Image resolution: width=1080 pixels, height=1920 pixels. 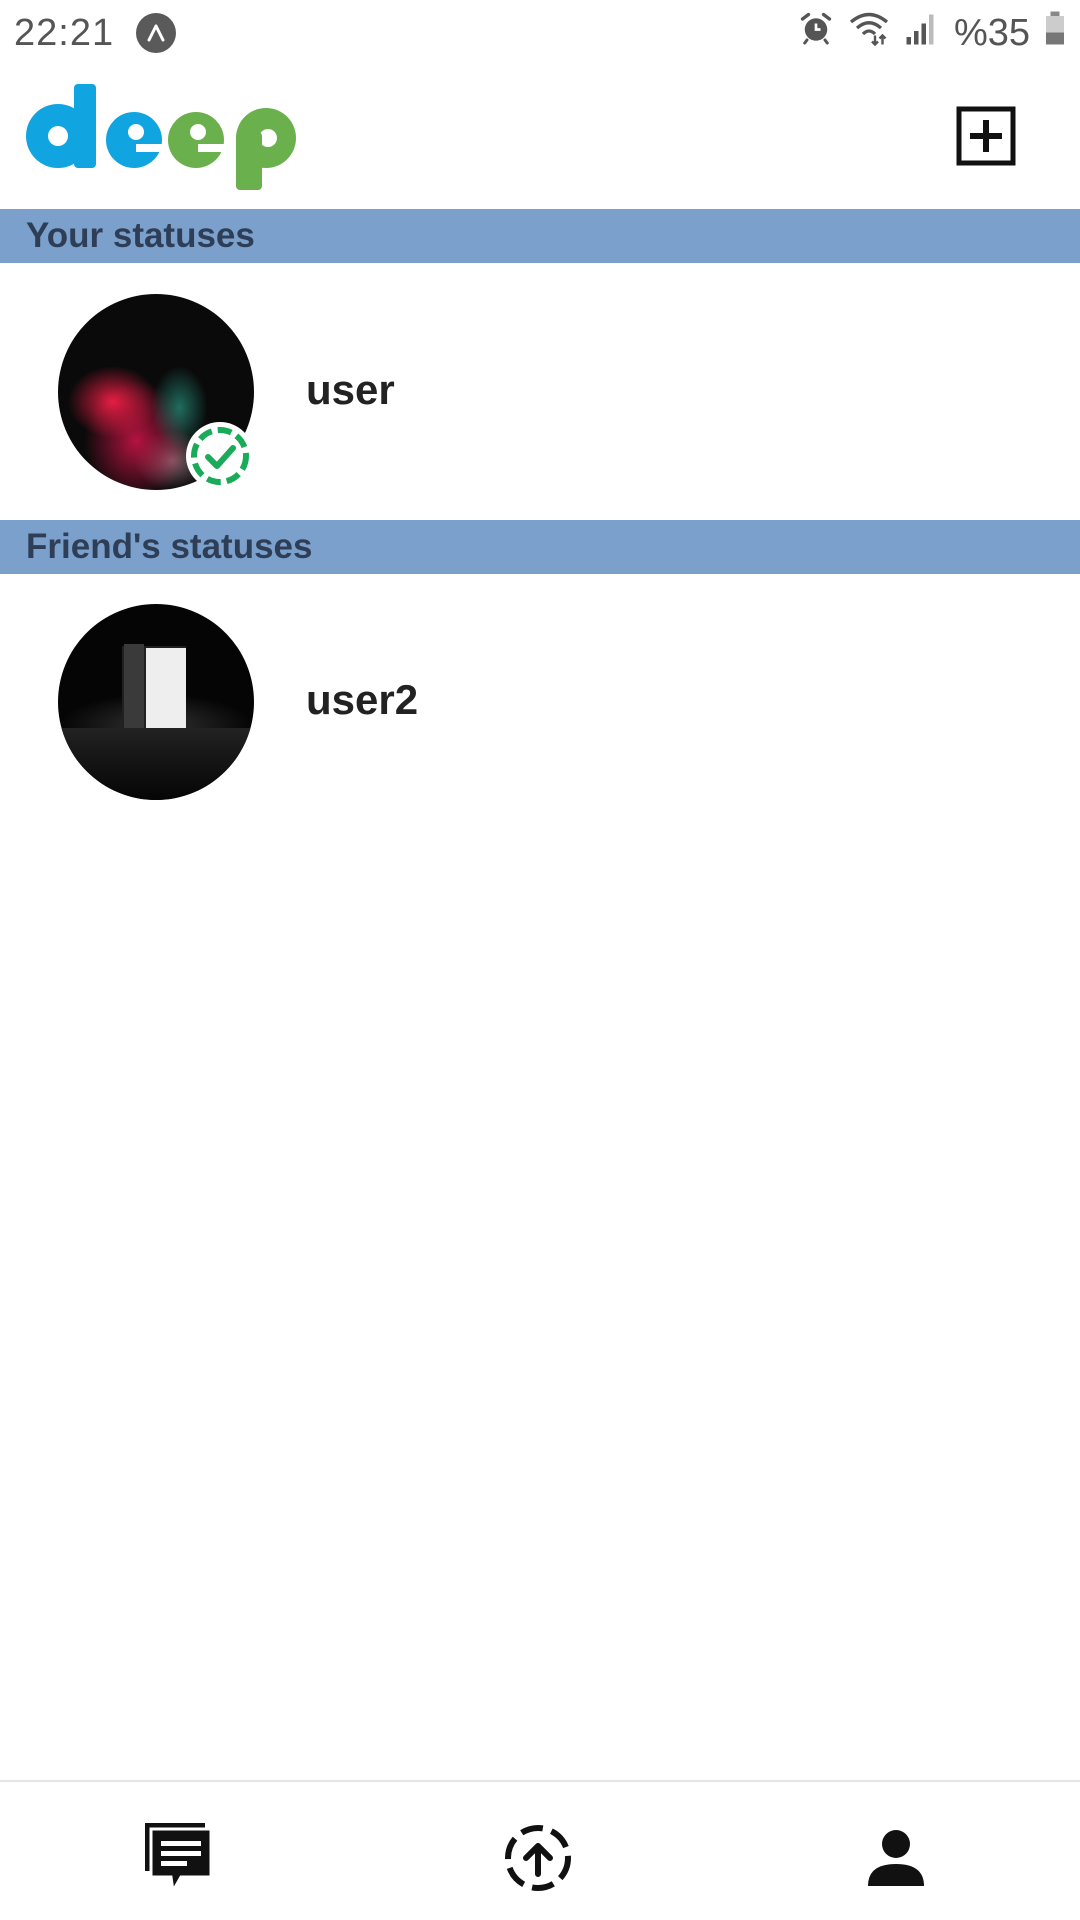 I want to click on nav-status-button, so click(x=538, y=1858).